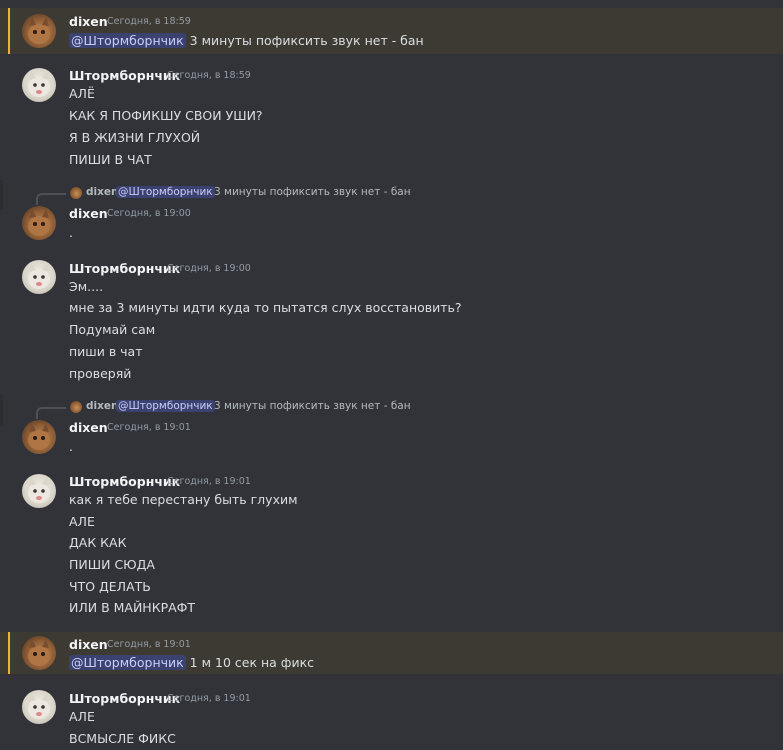 The height and width of the screenshot is (750, 783). I want to click on message-line: ПИШИ В ЧАТ, so click(110, 159).